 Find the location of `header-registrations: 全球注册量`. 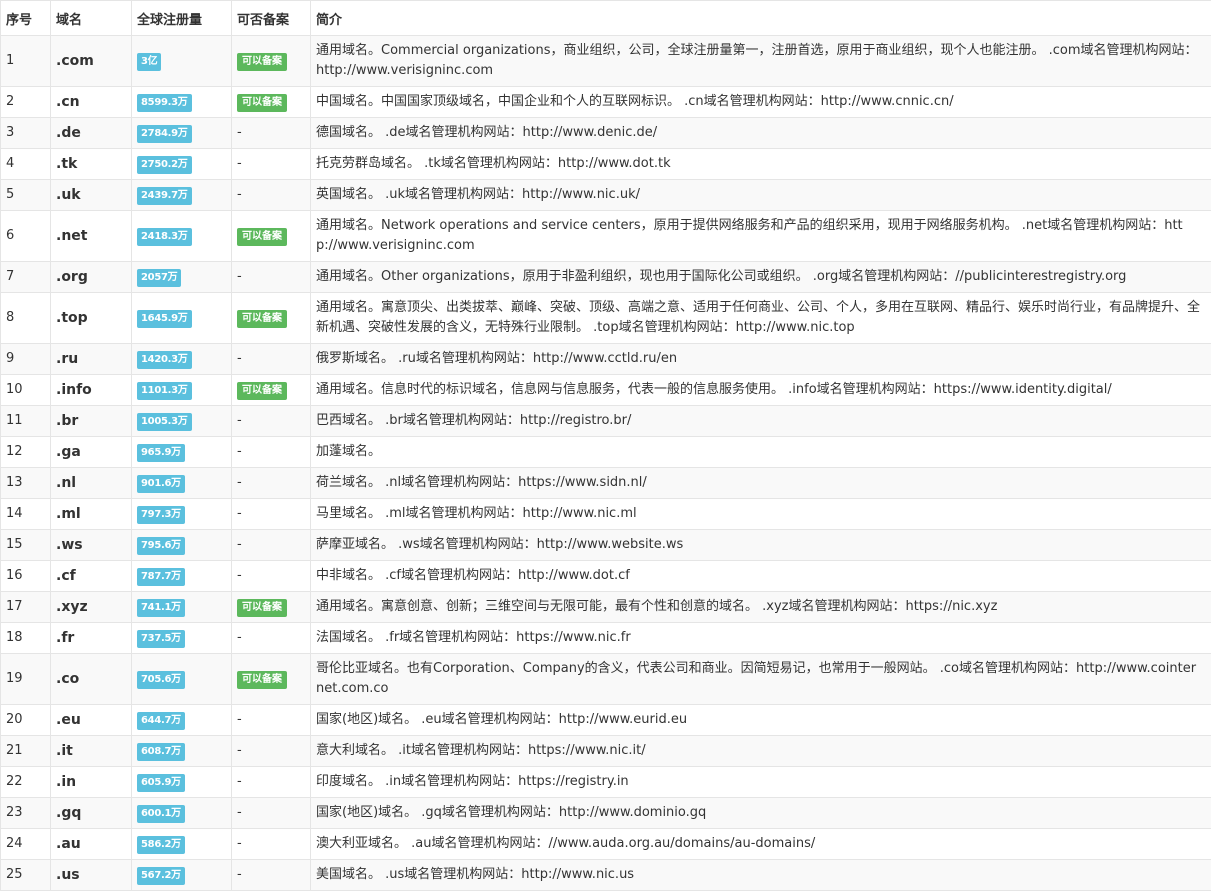

header-registrations: 全球注册量 is located at coordinates (181, 18).